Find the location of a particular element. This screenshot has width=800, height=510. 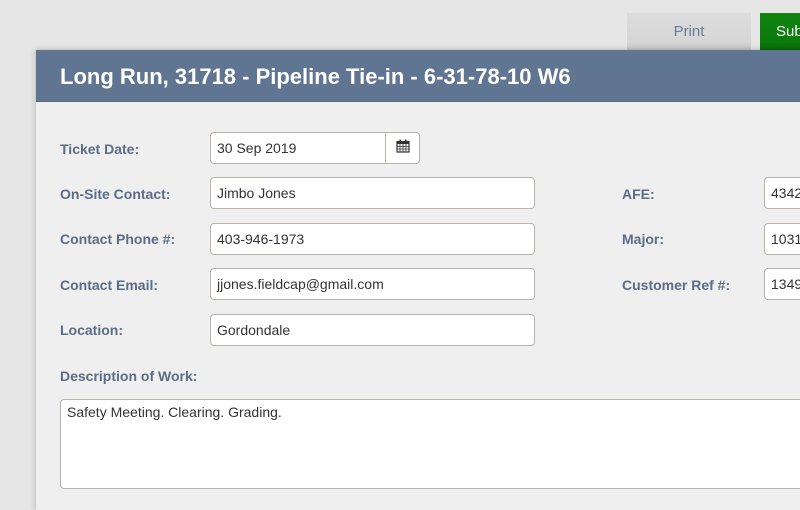

onsite-contact-input: Jimbo Jones is located at coordinates (372, 193).